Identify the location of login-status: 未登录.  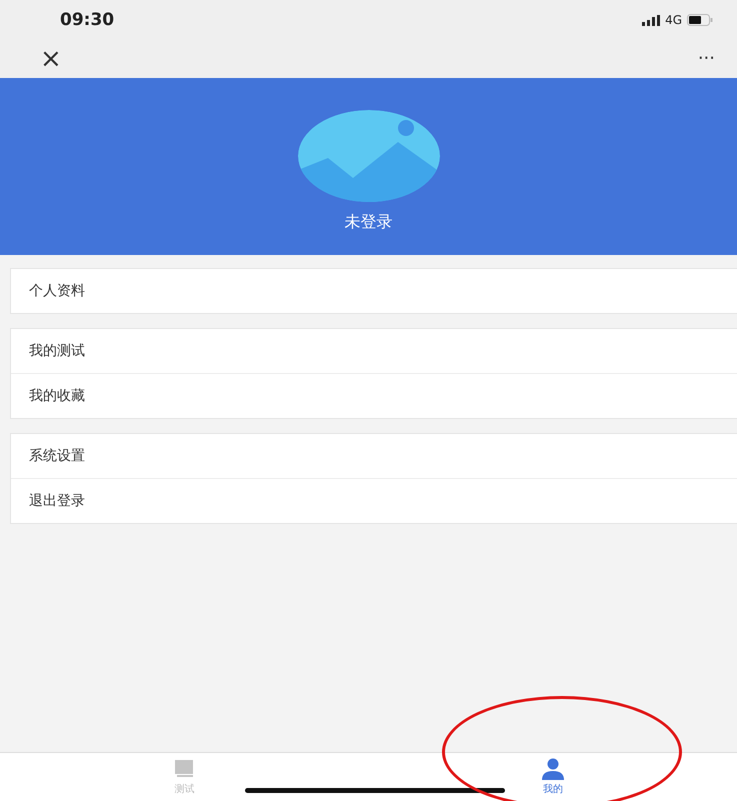
(368, 222).